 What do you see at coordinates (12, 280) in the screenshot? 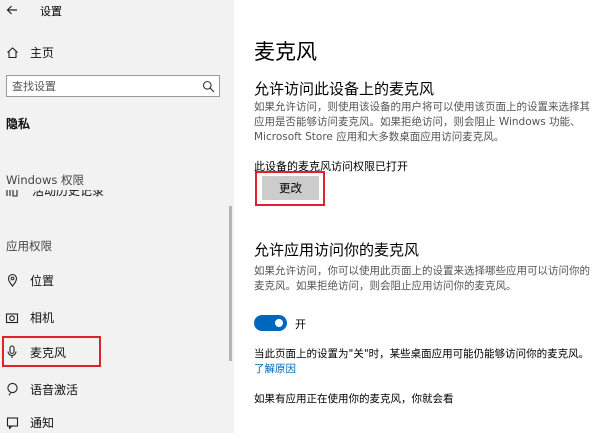
I see `location-icon` at bounding box center [12, 280].